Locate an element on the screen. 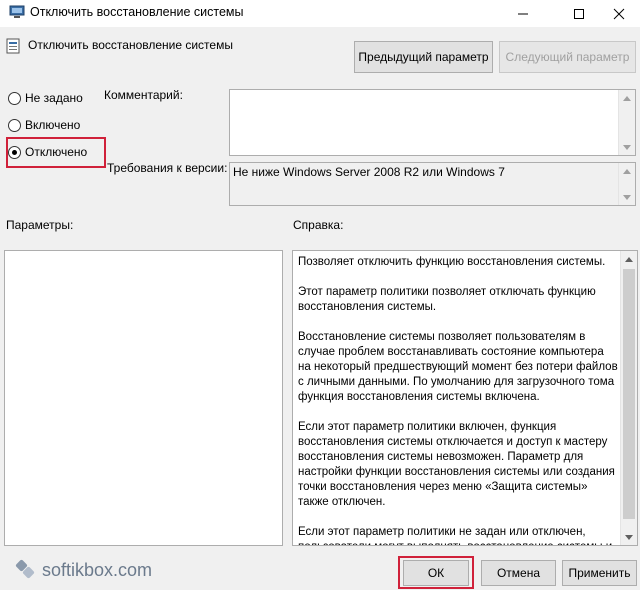  minimize-button is located at coordinates (523, 13).